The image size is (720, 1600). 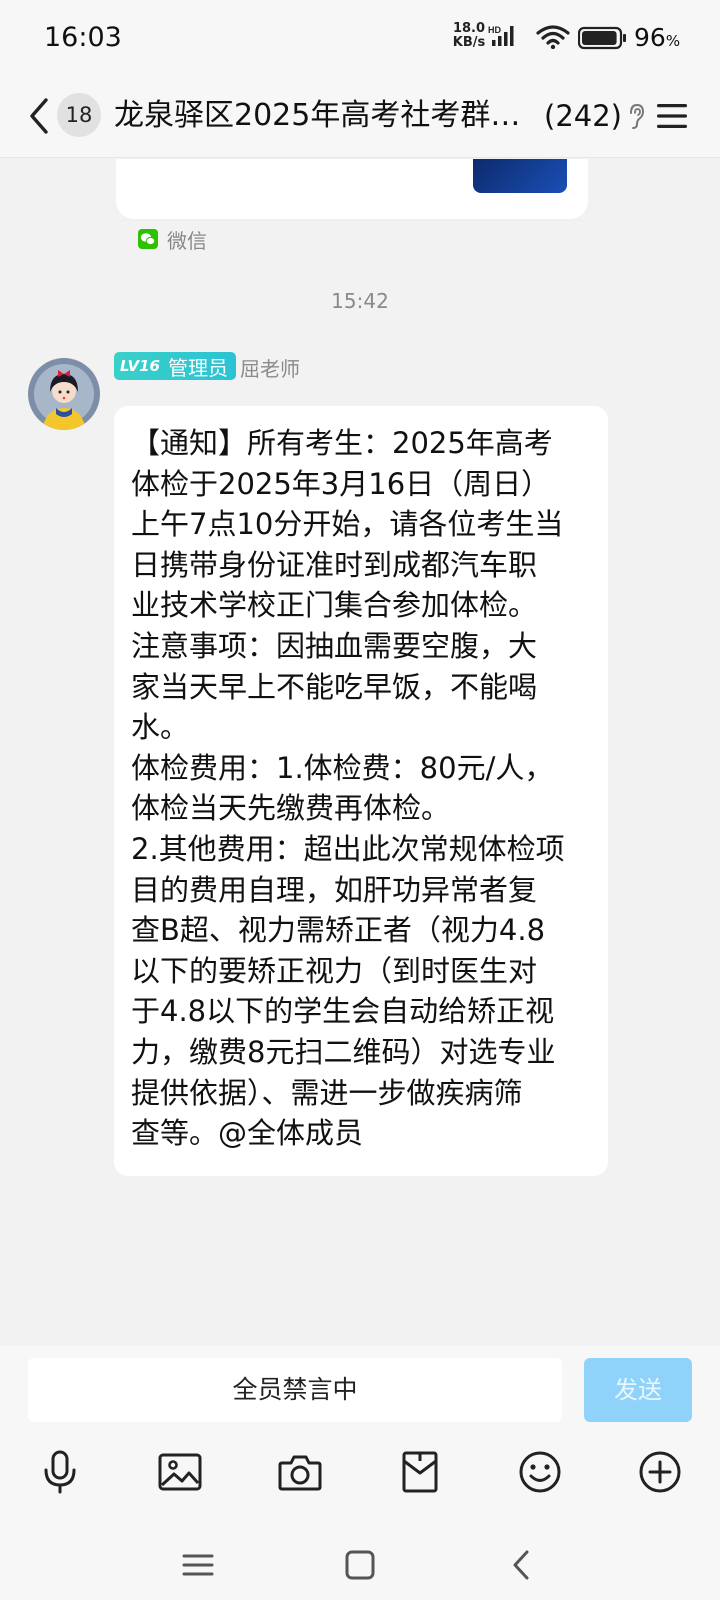 What do you see at coordinates (300, 1472) in the screenshot?
I see `camera-icon` at bounding box center [300, 1472].